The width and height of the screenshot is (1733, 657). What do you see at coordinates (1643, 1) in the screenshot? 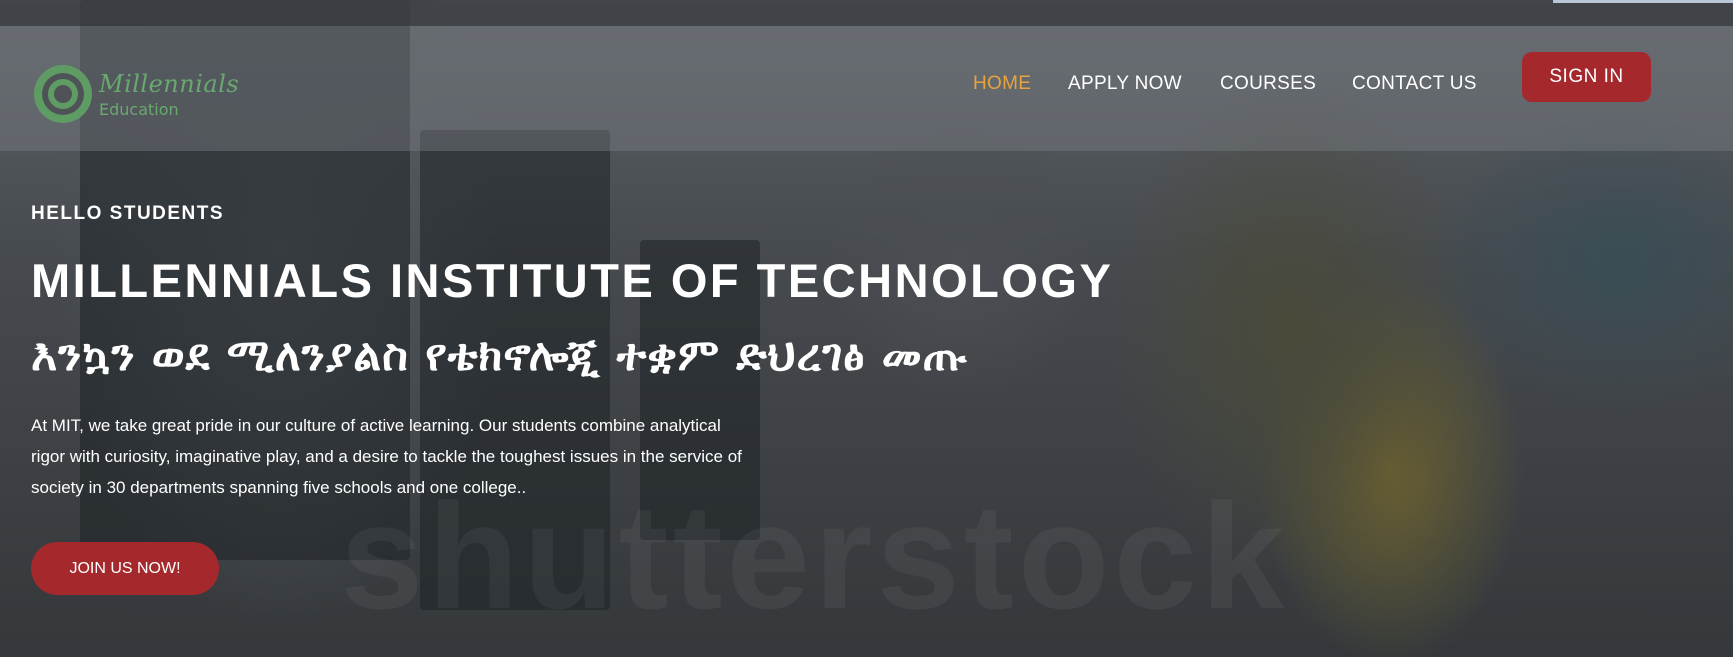
I see `top-strip-edge` at bounding box center [1643, 1].